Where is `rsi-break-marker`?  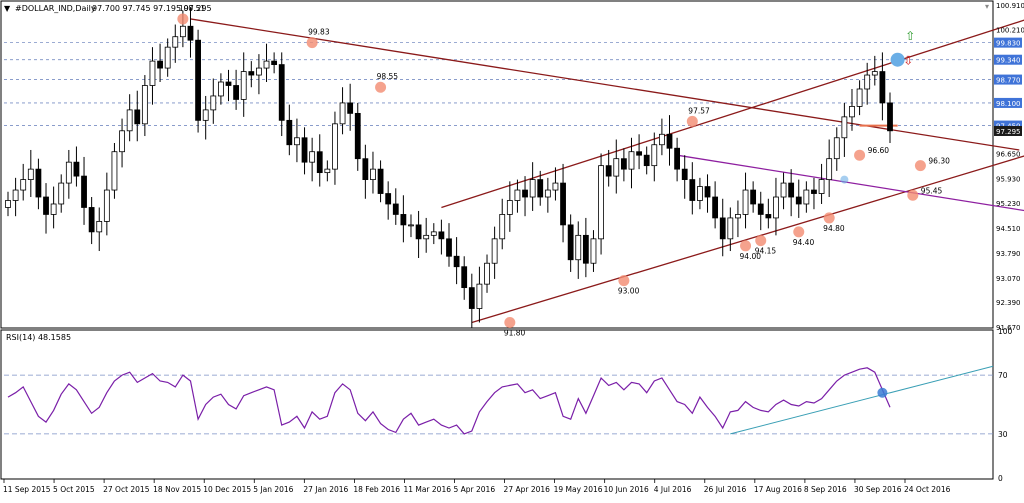 rsi-break-marker is located at coordinates (882, 392).